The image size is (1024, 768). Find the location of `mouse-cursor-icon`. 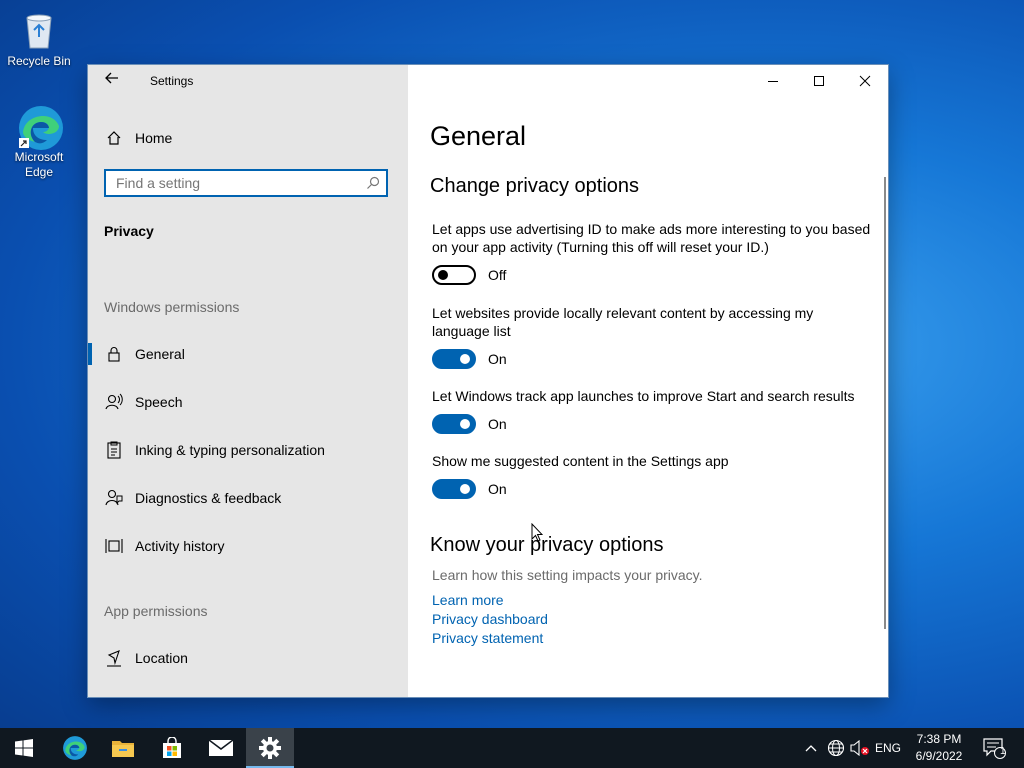

mouse-cursor-icon is located at coordinates (537, 532).